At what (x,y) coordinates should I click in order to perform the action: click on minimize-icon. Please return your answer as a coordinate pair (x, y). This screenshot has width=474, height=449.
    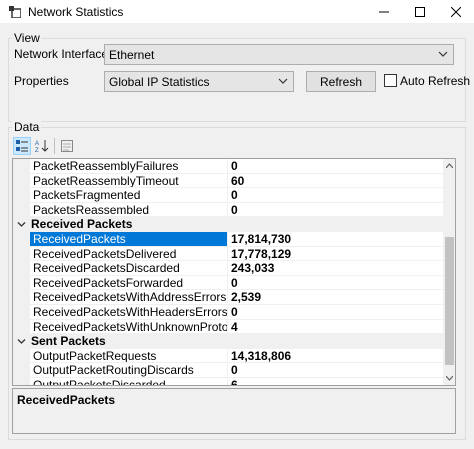
    Looking at the image, I should click on (384, 12).